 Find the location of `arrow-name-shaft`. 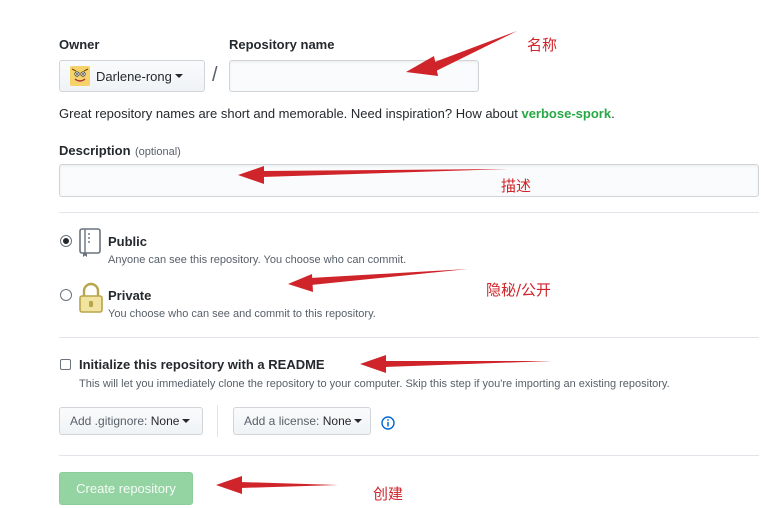

arrow-name-shaft is located at coordinates (474, 51).